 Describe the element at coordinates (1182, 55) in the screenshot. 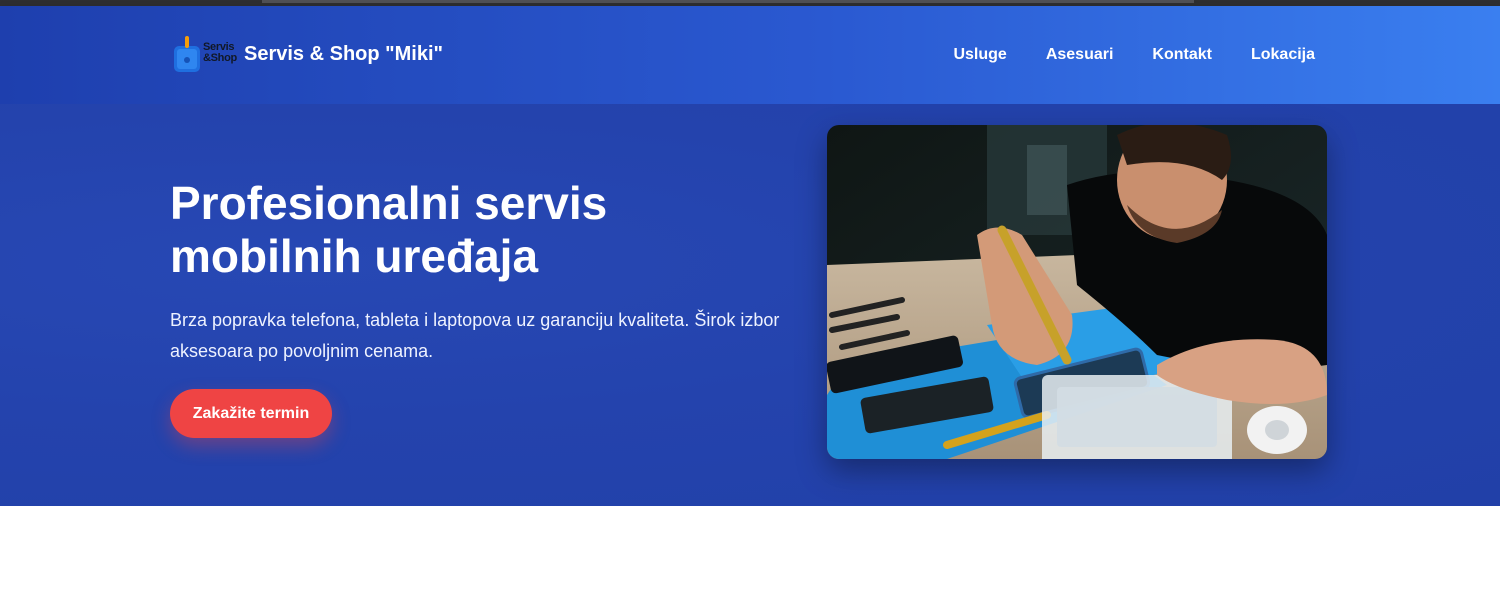

I see `nav-link-kontakt: Kontakt` at that location.